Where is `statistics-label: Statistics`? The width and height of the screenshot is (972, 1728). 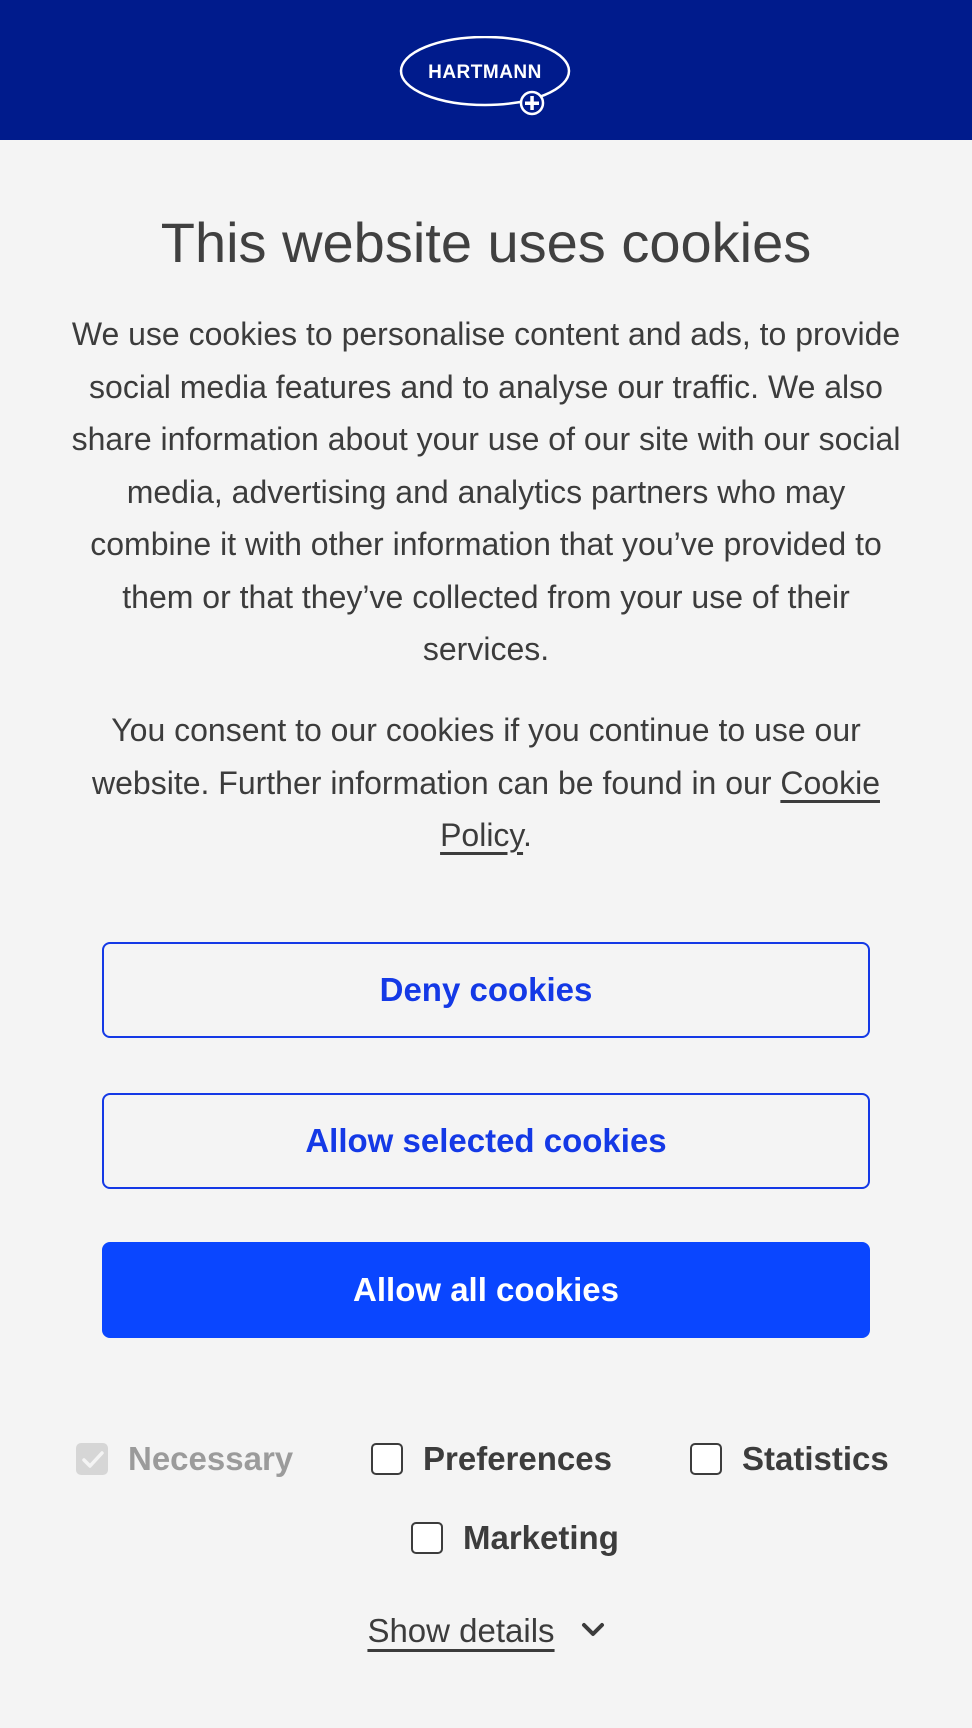
statistics-label: Statistics is located at coordinates (815, 1459).